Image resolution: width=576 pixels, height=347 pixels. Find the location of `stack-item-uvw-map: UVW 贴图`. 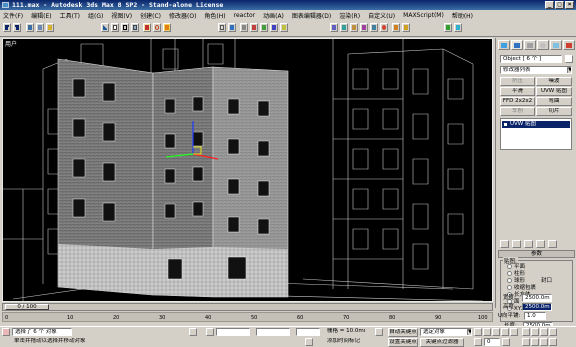

stack-item-uvw-map: UVW 贴图 is located at coordinates (536, 124).